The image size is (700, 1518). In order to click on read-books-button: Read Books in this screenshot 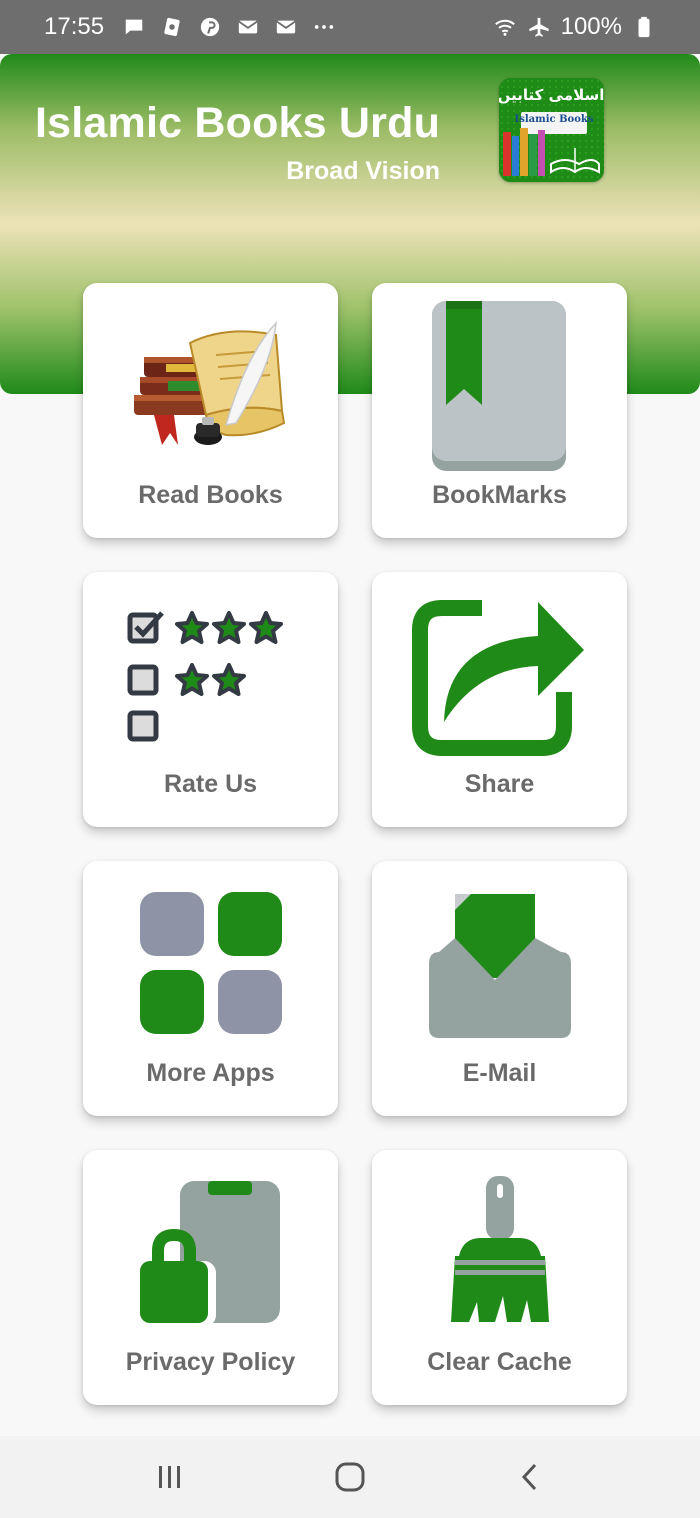, I will do `click(210, 410)`.